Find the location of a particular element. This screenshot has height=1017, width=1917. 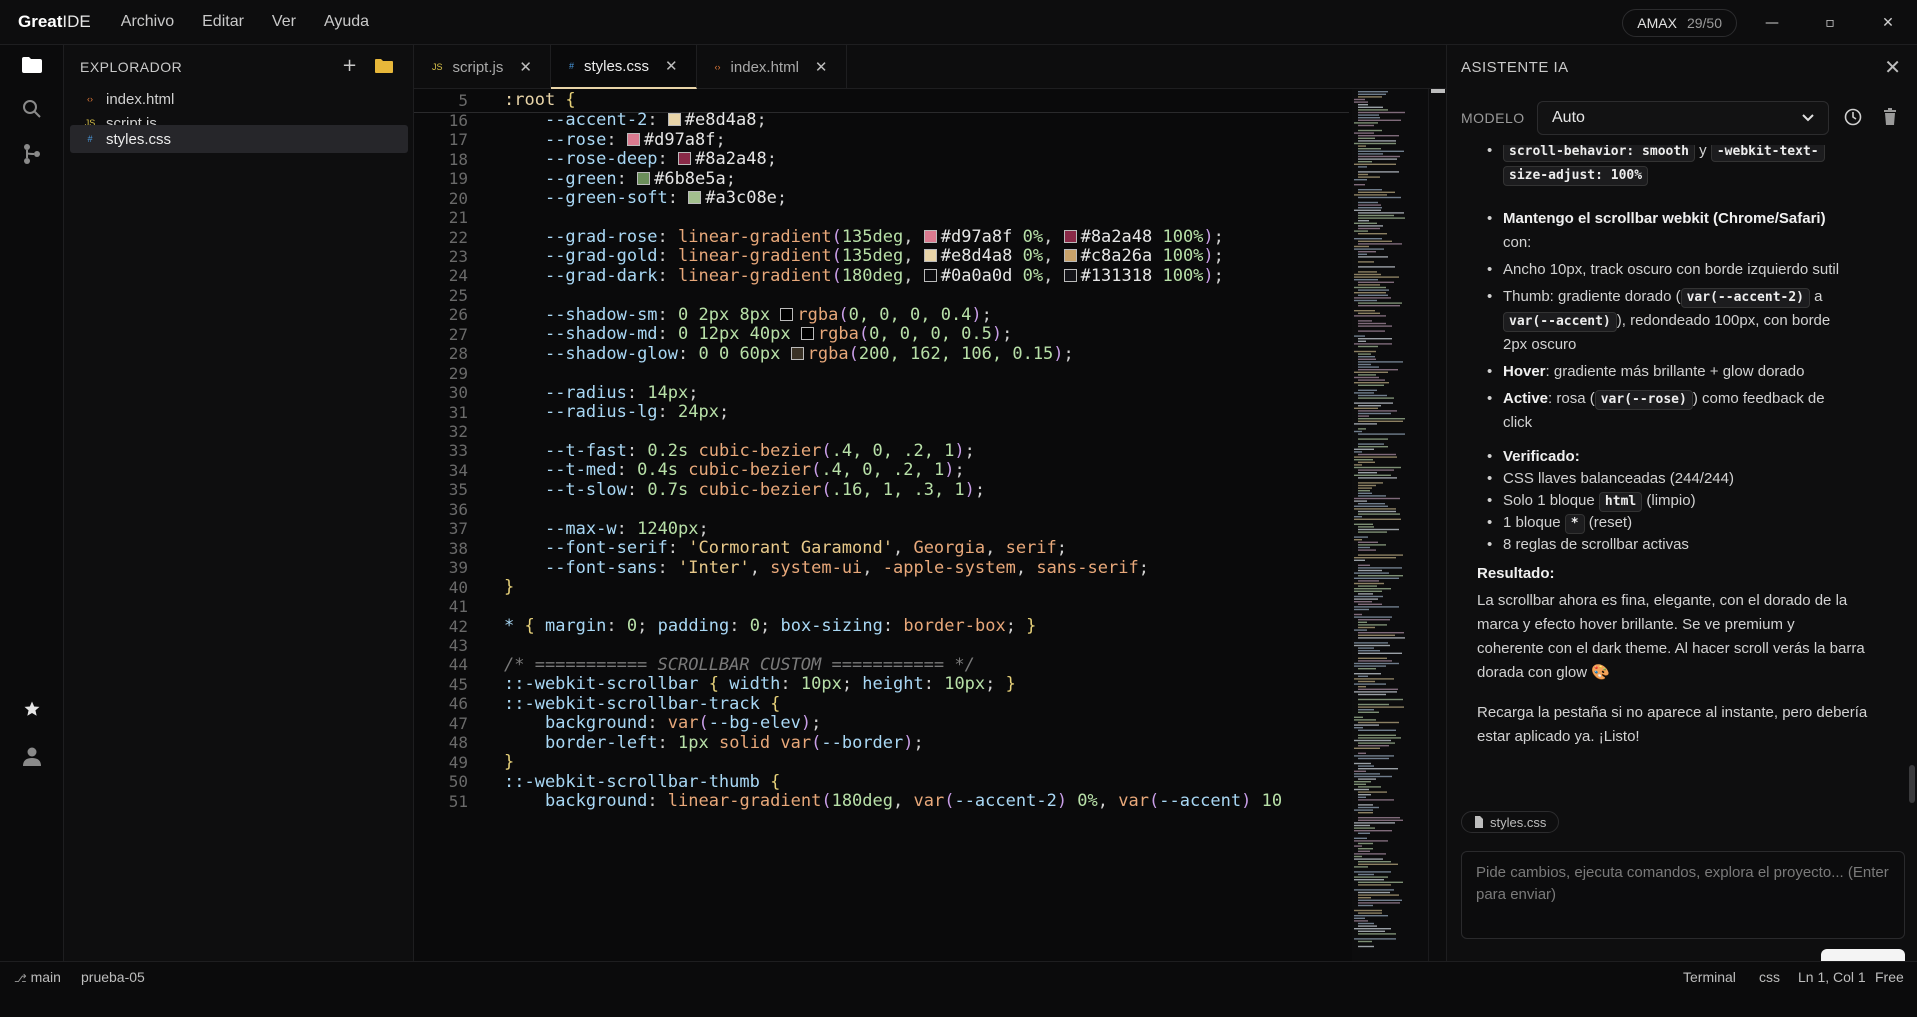

language-mode: css is located at coordinates (1769, 977).